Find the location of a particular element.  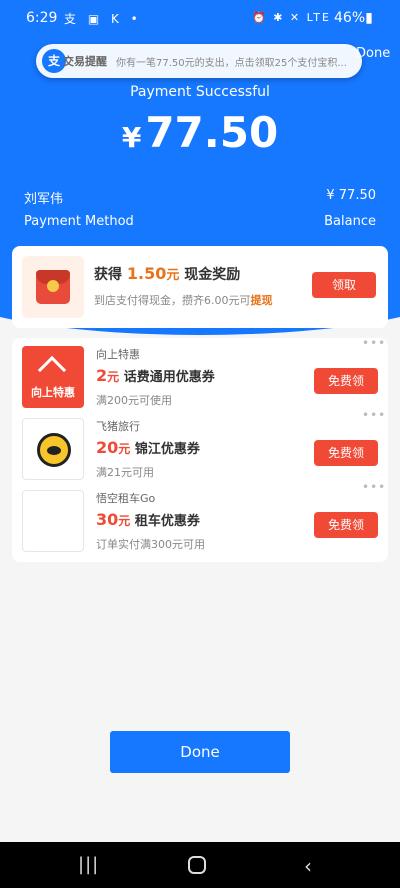

cash-reward-card: 获得 1.50元 现金奖励 到店支付得现金，攒齐6.00元可提现 领取 is located at coordinates (200, 287).